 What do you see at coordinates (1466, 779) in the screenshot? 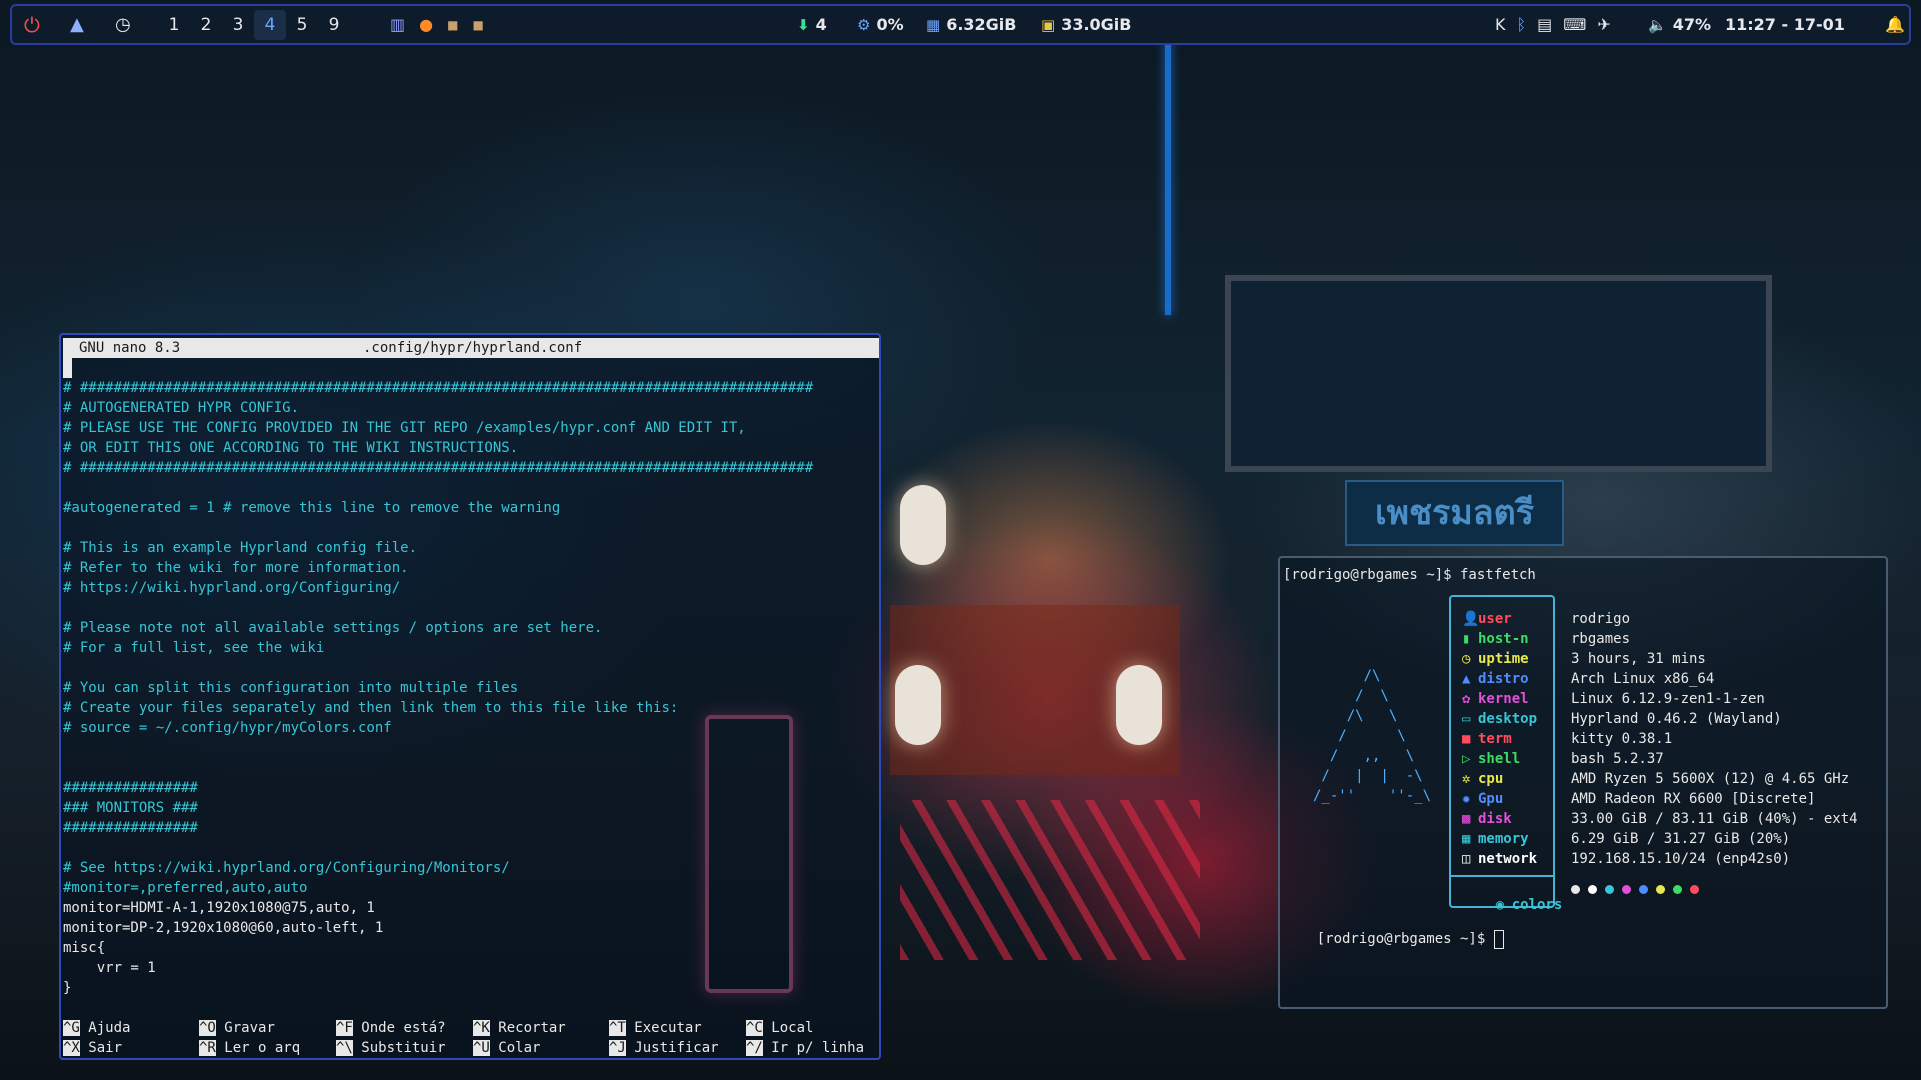
I see `cpu-icon: ✲` at bounding box center [1466, 779].